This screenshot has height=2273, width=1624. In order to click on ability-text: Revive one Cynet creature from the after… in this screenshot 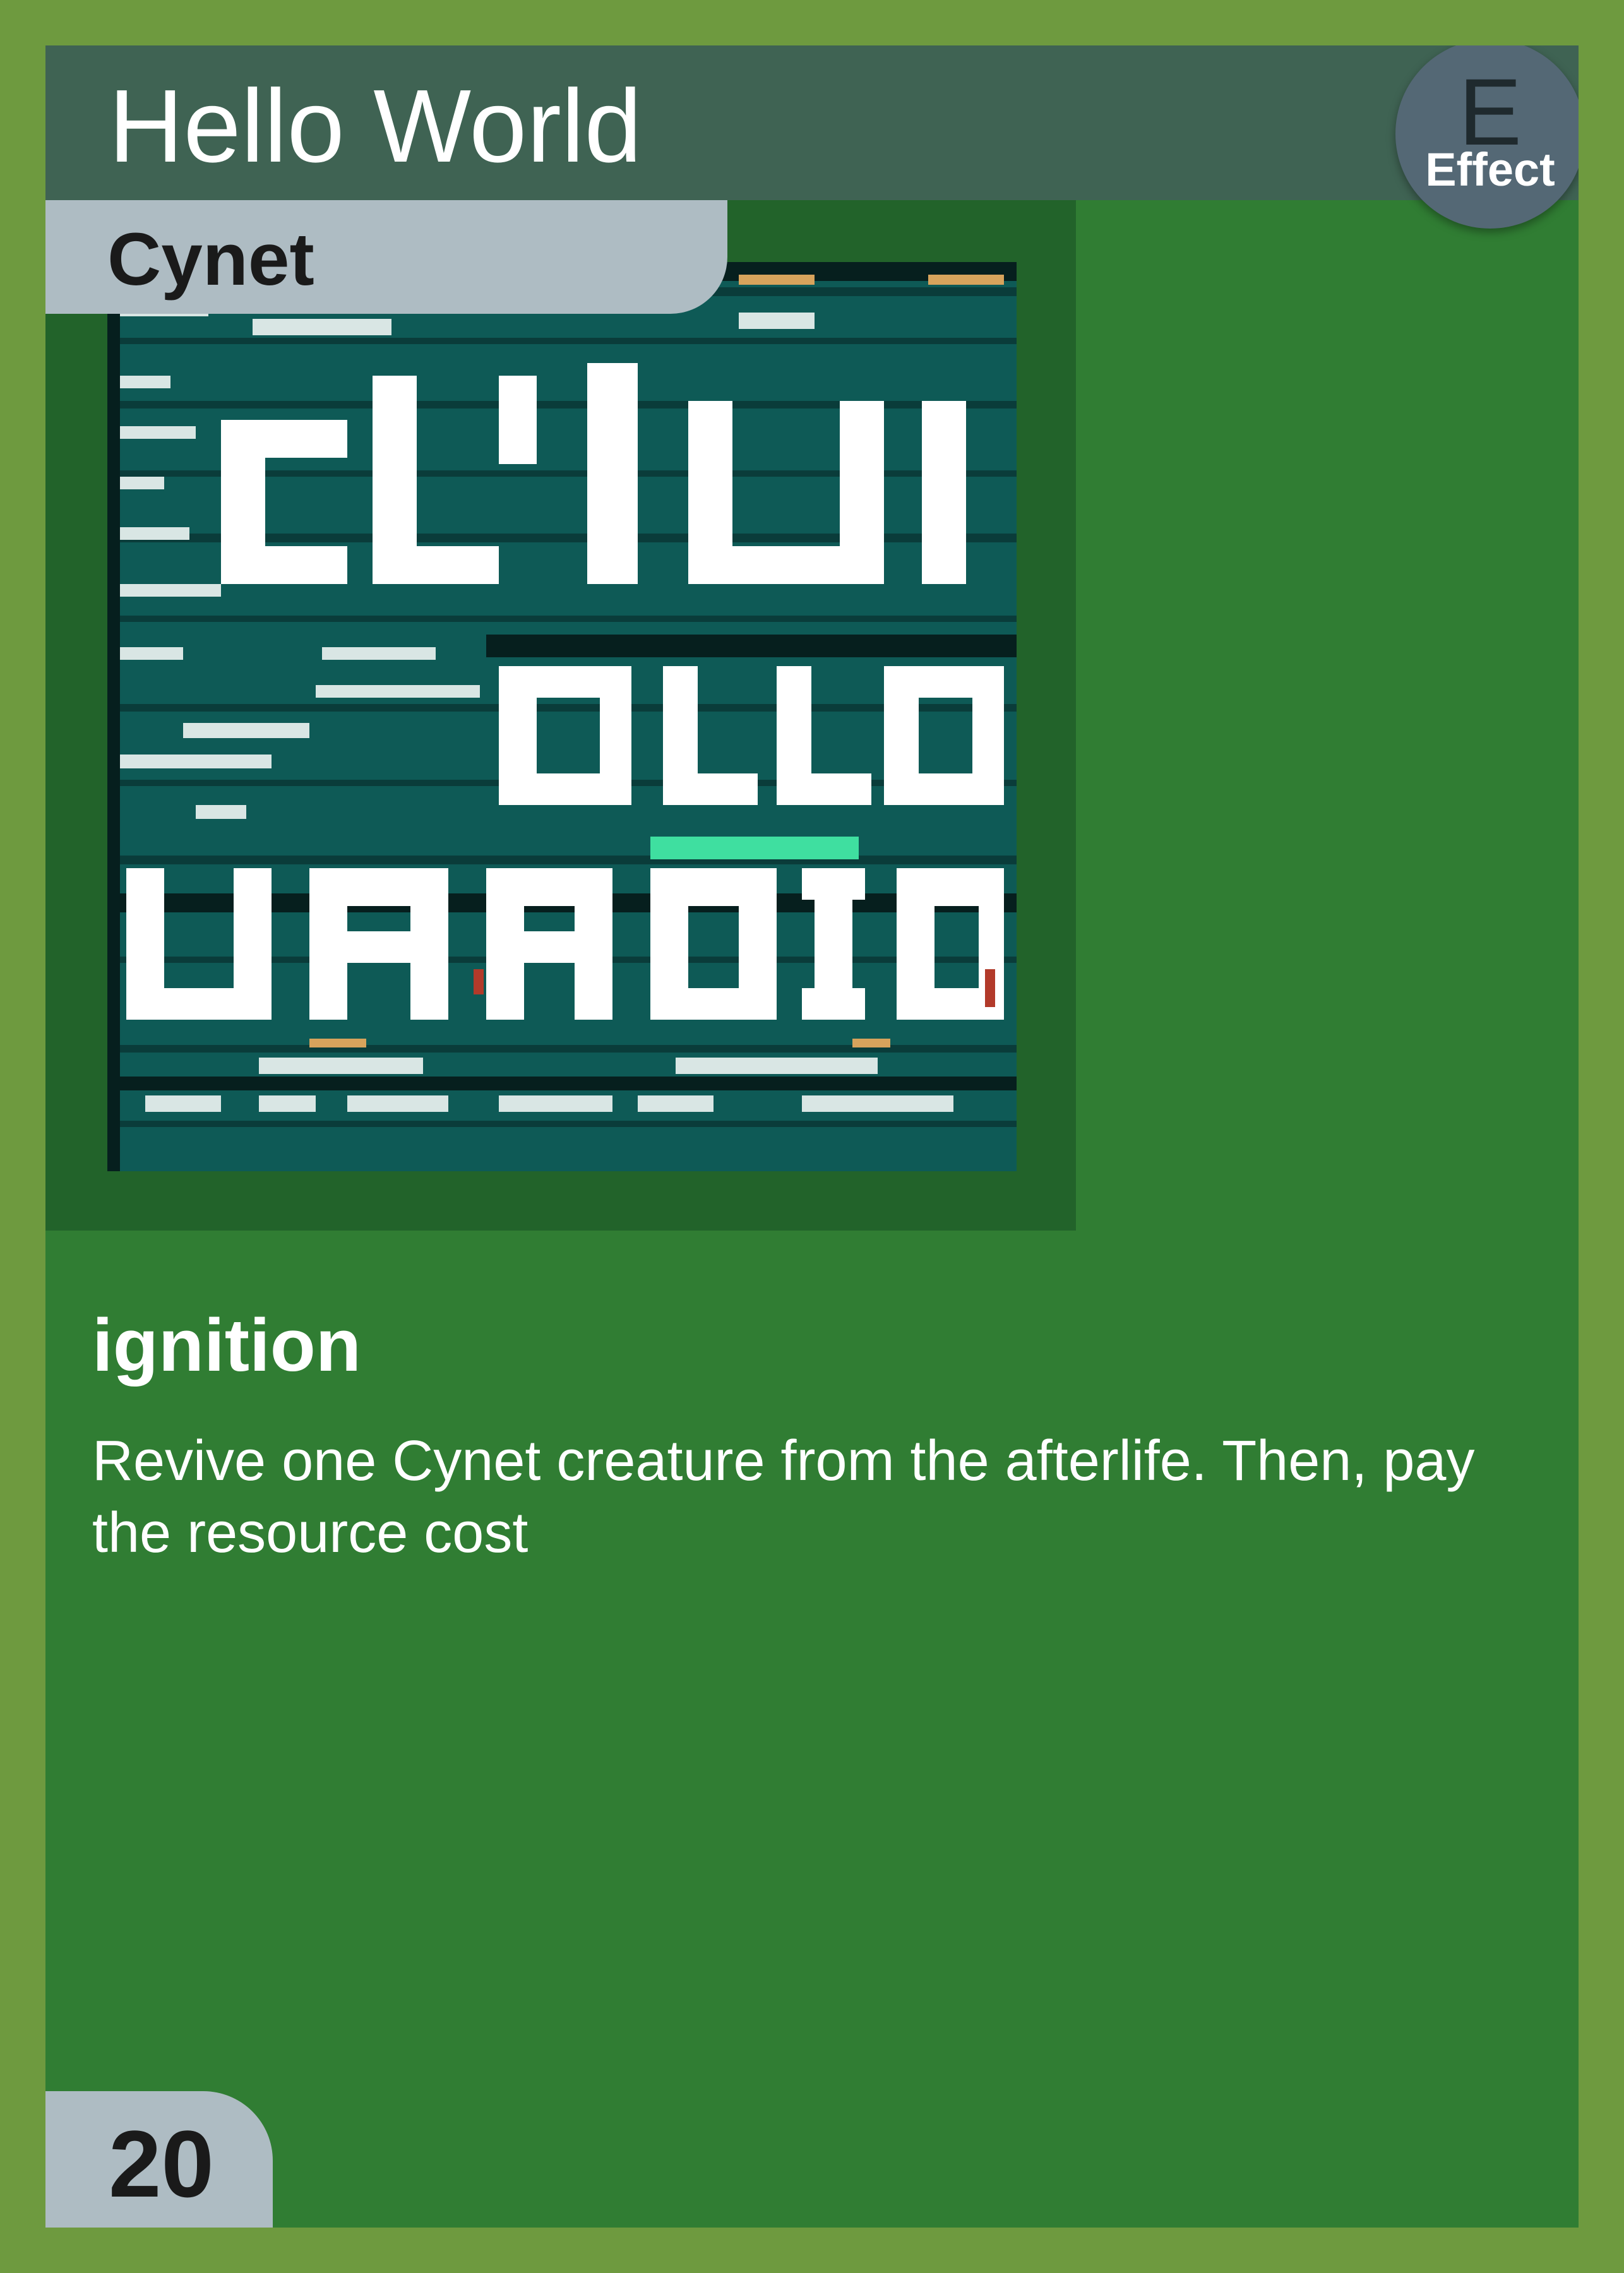, I will do `click(783, 1497)`.